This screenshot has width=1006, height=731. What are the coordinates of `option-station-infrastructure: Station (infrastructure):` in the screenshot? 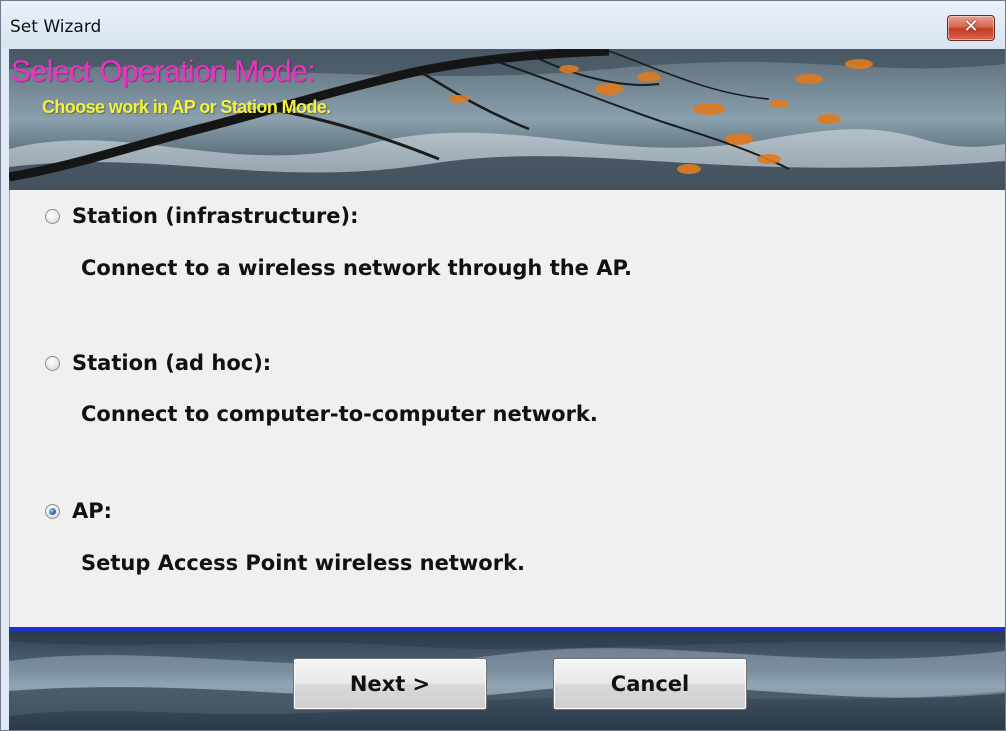 It's located at (202, 216).